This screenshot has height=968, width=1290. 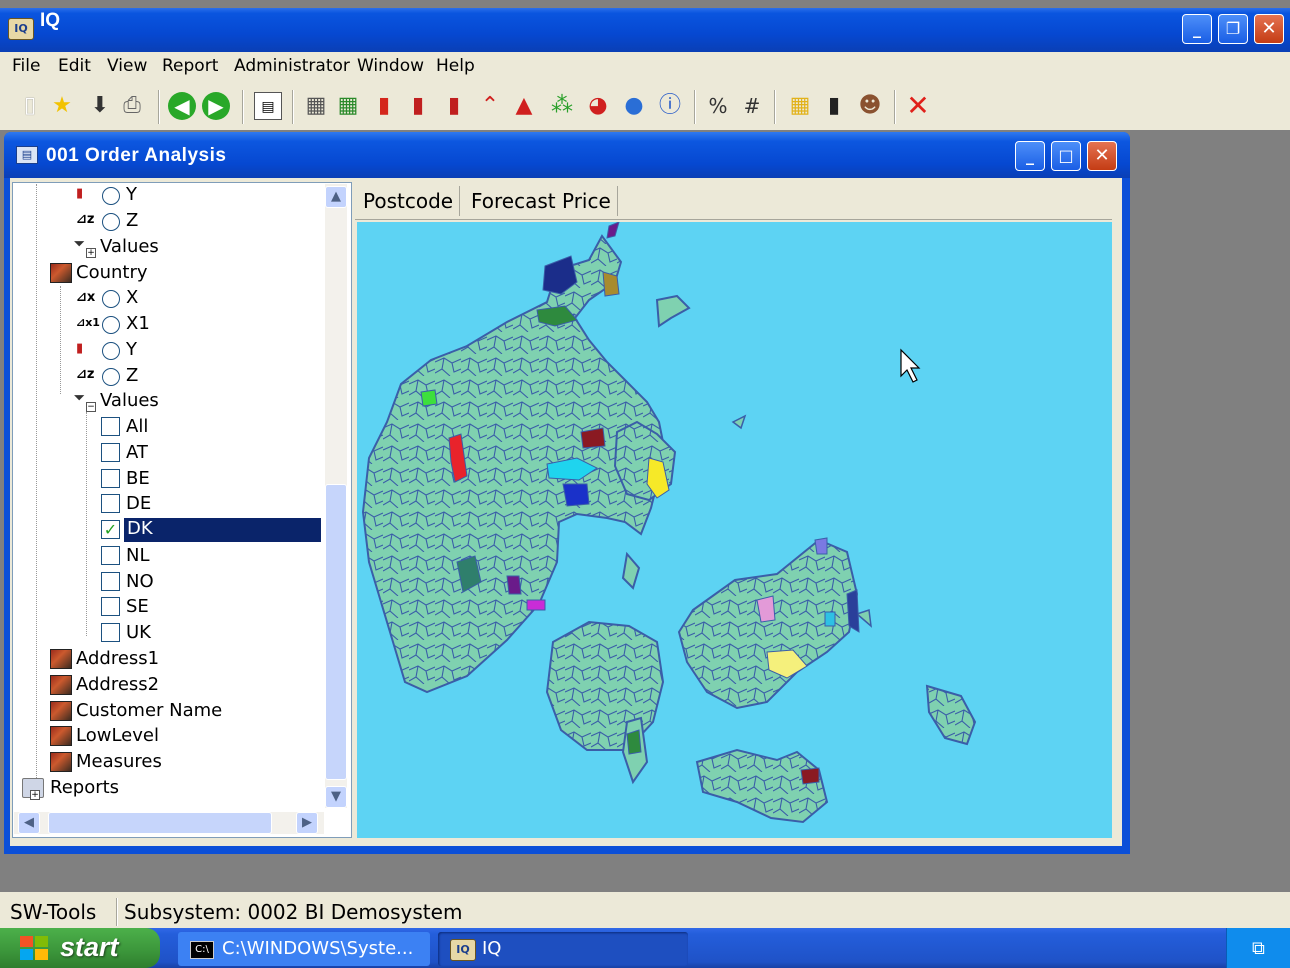 I want to click on number-icon: #, so click(x=752, y=106).